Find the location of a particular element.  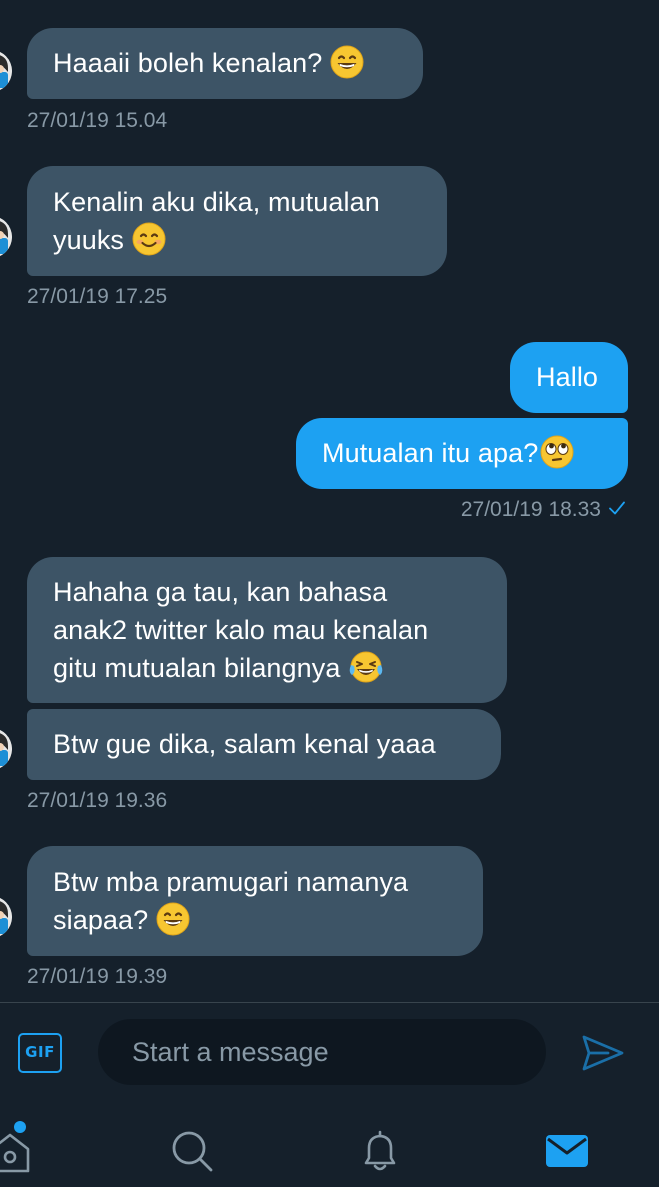

message-text-line: anak2 twitter kalo mau kenalan is located at coordinates (241, 630).